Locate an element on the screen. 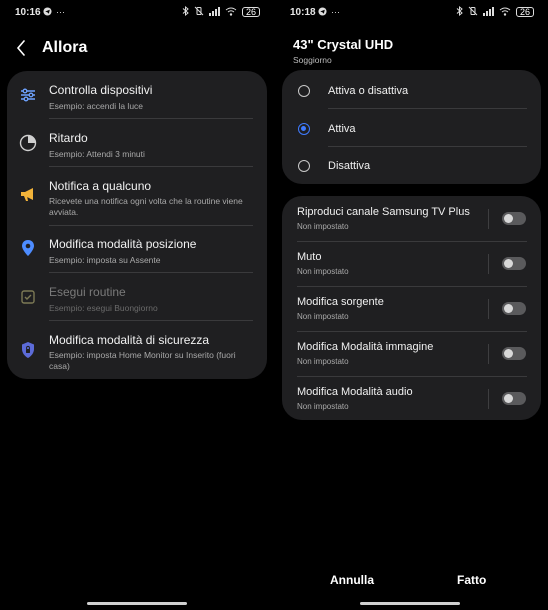  setting-row-sorgente: Modifica sorgente Non impostato is located at coordinates (411, 316).